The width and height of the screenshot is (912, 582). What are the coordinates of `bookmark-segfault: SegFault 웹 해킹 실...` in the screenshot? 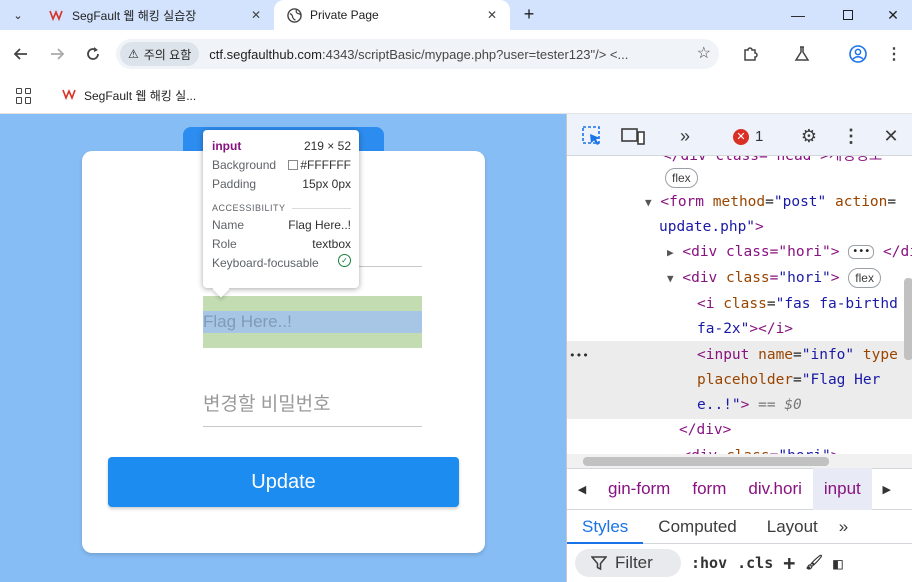 It's located at (129, 95).